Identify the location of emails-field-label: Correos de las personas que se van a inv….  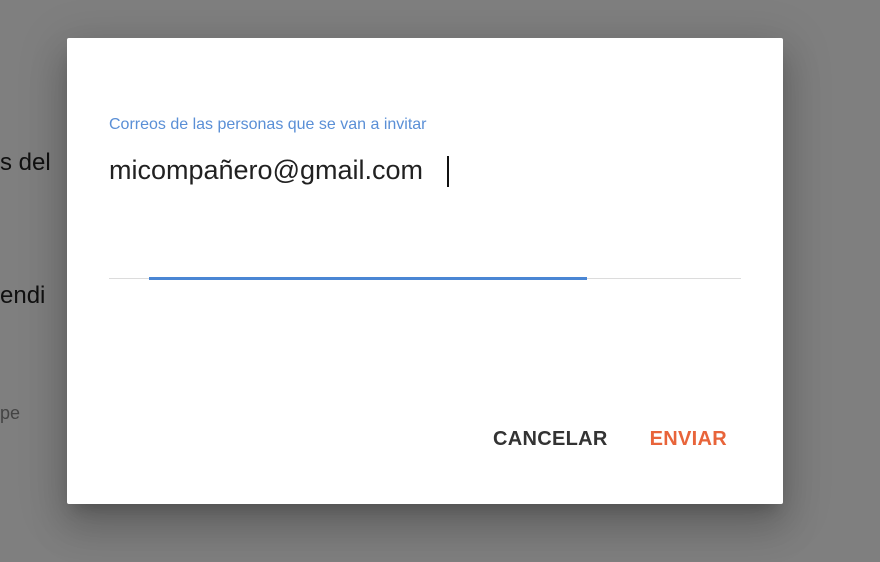
(268, 124).